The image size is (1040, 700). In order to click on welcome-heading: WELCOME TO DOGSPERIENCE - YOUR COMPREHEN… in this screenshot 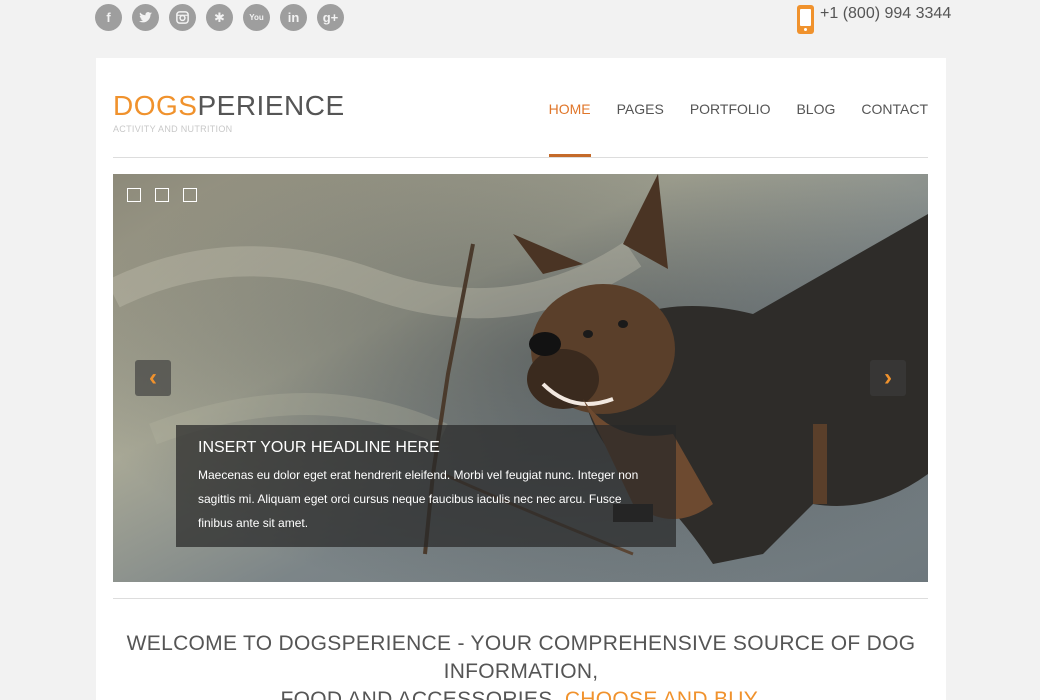, I will do `click(521, 665)`.